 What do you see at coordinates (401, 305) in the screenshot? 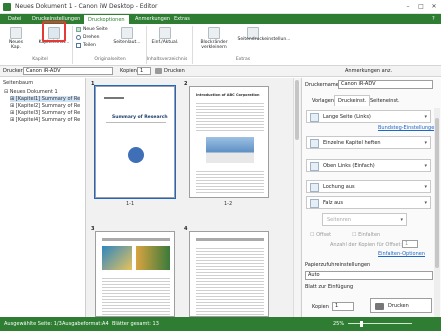
I see `print-button-panel: Drucken` at bounding box center [401, 305].